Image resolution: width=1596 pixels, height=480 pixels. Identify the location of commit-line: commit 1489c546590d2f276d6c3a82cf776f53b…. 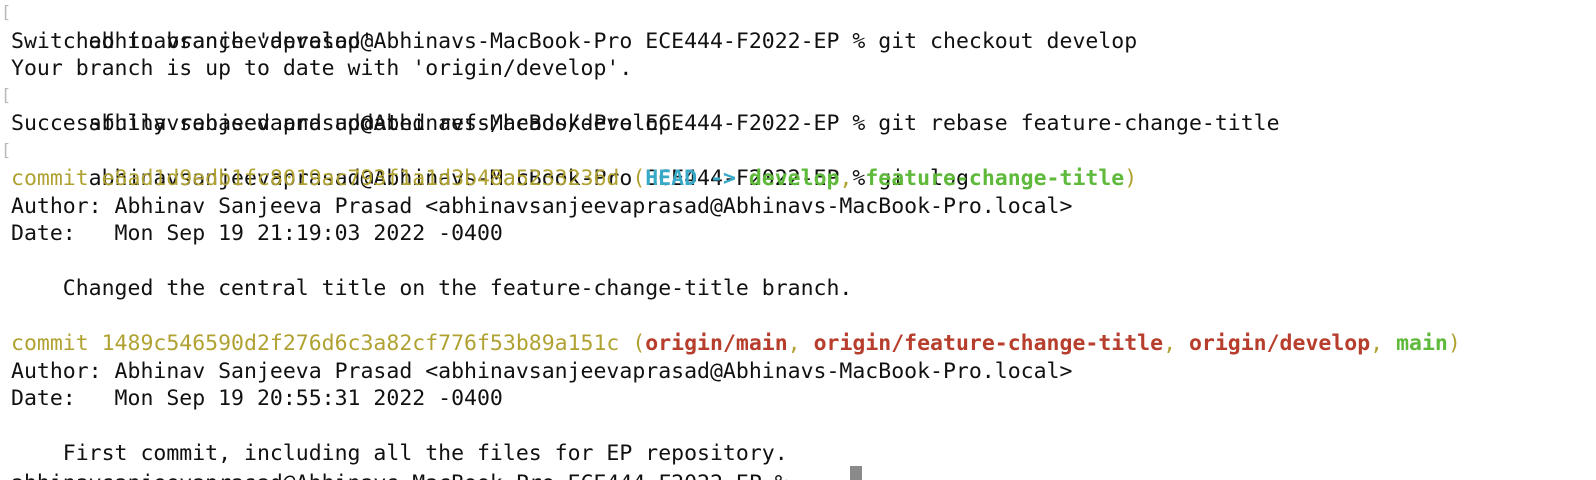
(736, 343).